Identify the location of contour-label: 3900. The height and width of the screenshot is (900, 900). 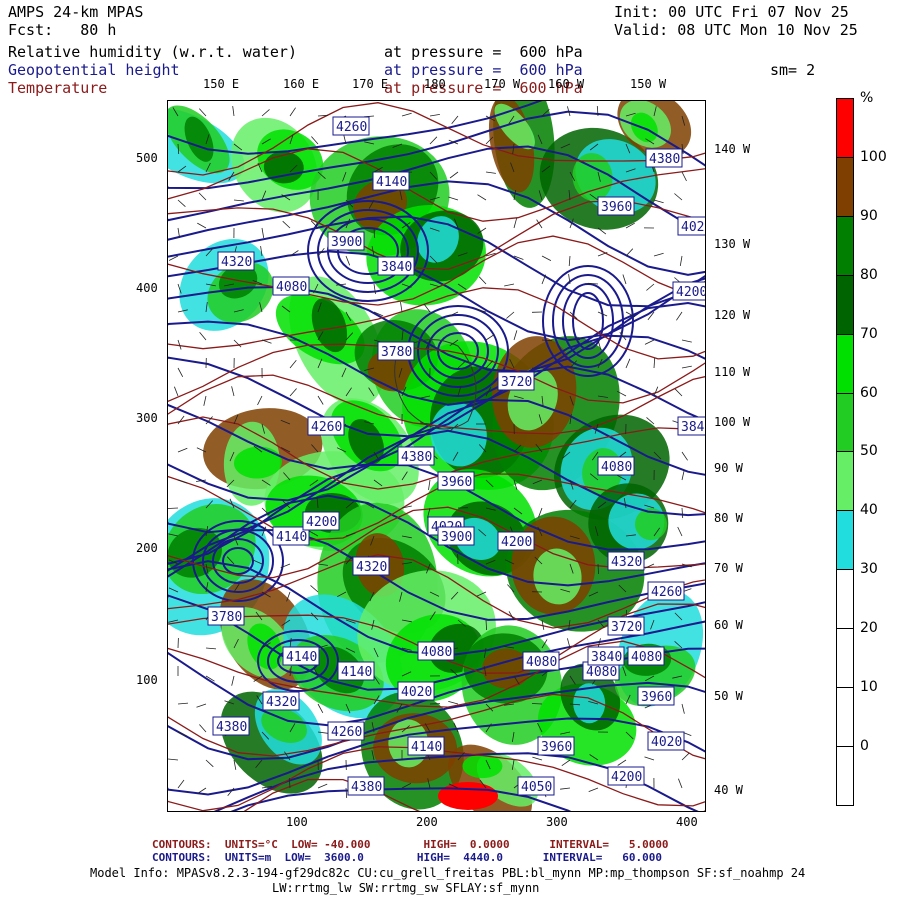
(456, 537).